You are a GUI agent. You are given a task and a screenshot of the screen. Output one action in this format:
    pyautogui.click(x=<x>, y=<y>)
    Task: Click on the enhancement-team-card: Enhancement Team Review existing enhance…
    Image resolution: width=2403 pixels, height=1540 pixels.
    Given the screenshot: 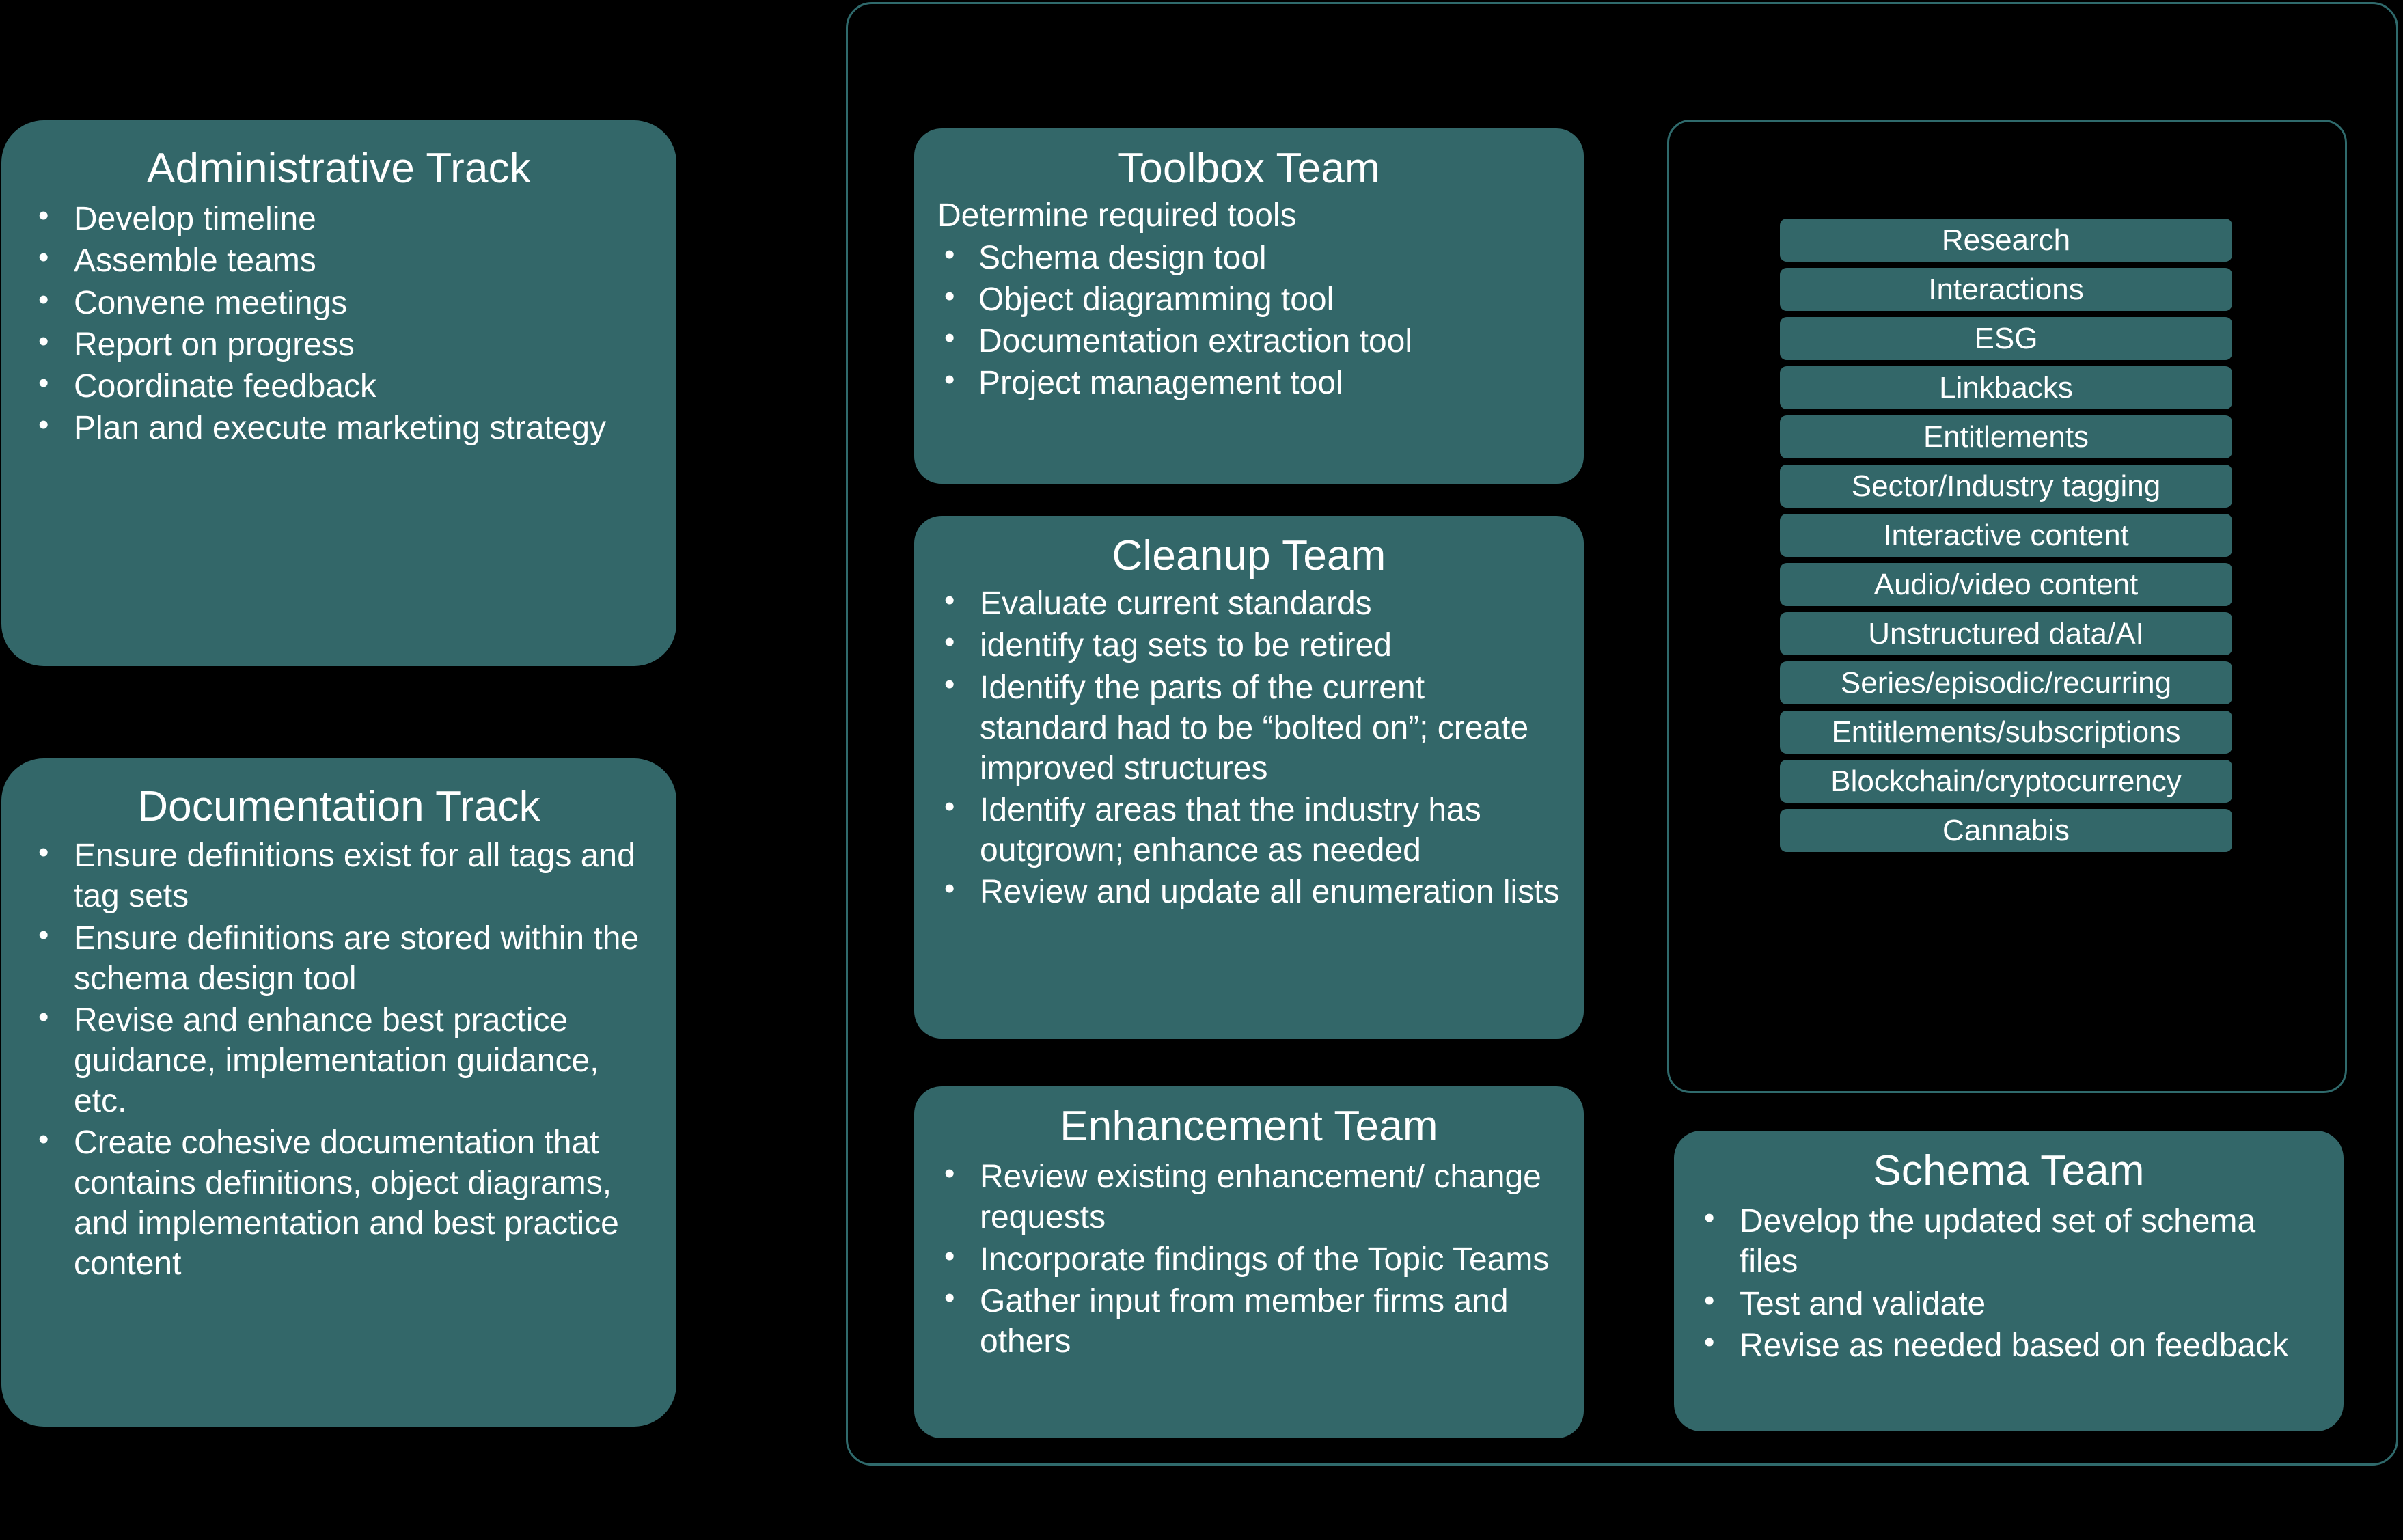 What is the action you would take?
    pyautogui.click(x=1249, y=1262)
    